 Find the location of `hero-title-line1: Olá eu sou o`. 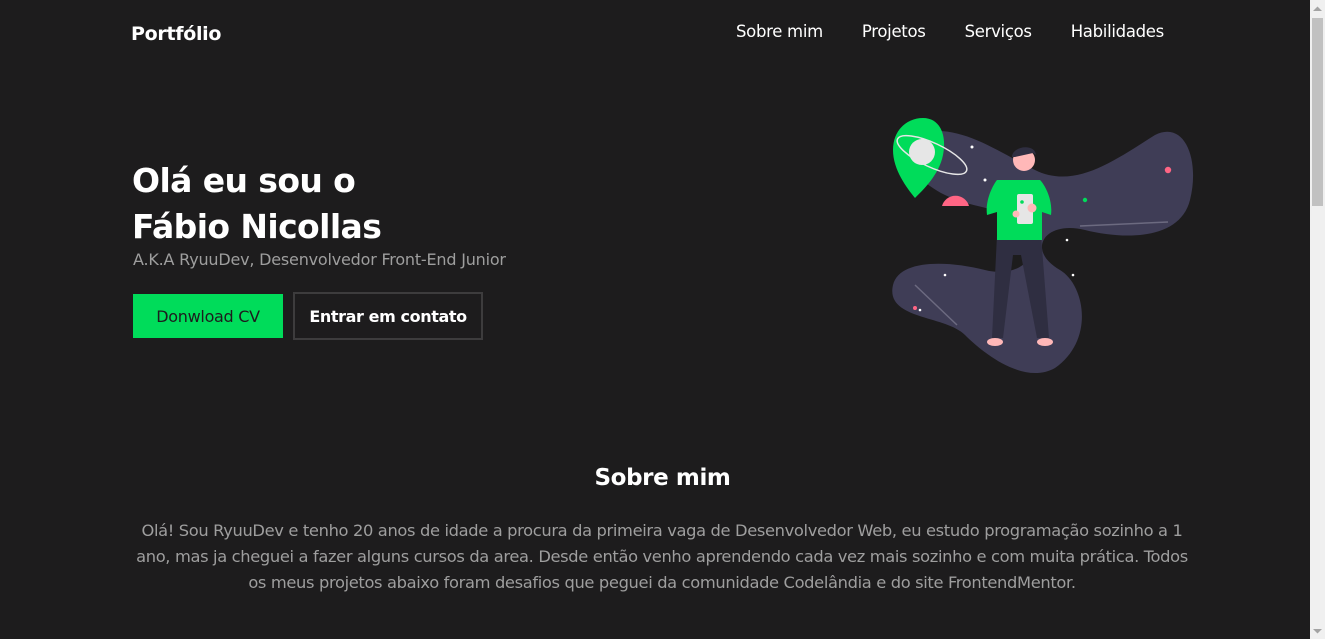

hero-title-line1: Olá eu sou o is located at coordinates (244, 180).